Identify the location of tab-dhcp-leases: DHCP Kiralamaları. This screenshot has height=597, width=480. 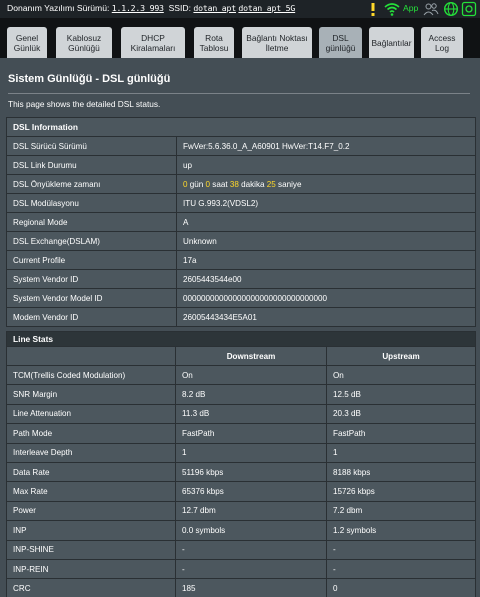
(153, 42).